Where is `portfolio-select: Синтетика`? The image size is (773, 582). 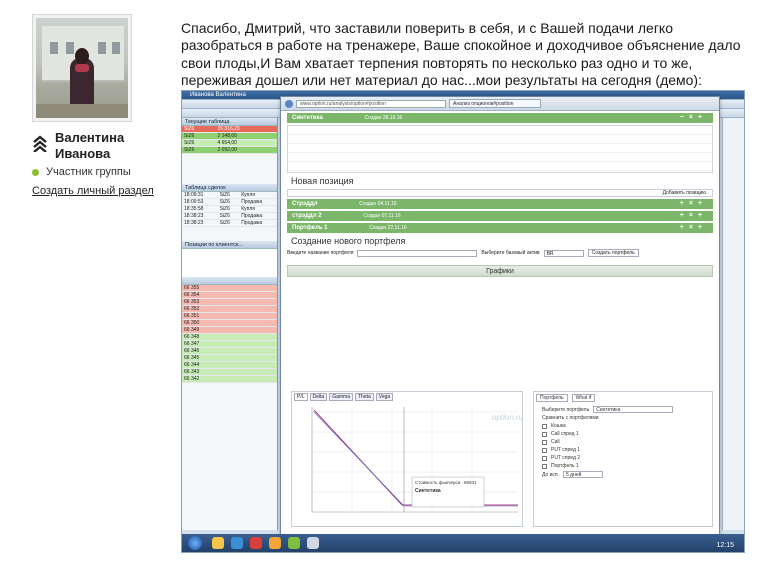 portfolio-select: Синтетика is located at coordinates (633, 409).